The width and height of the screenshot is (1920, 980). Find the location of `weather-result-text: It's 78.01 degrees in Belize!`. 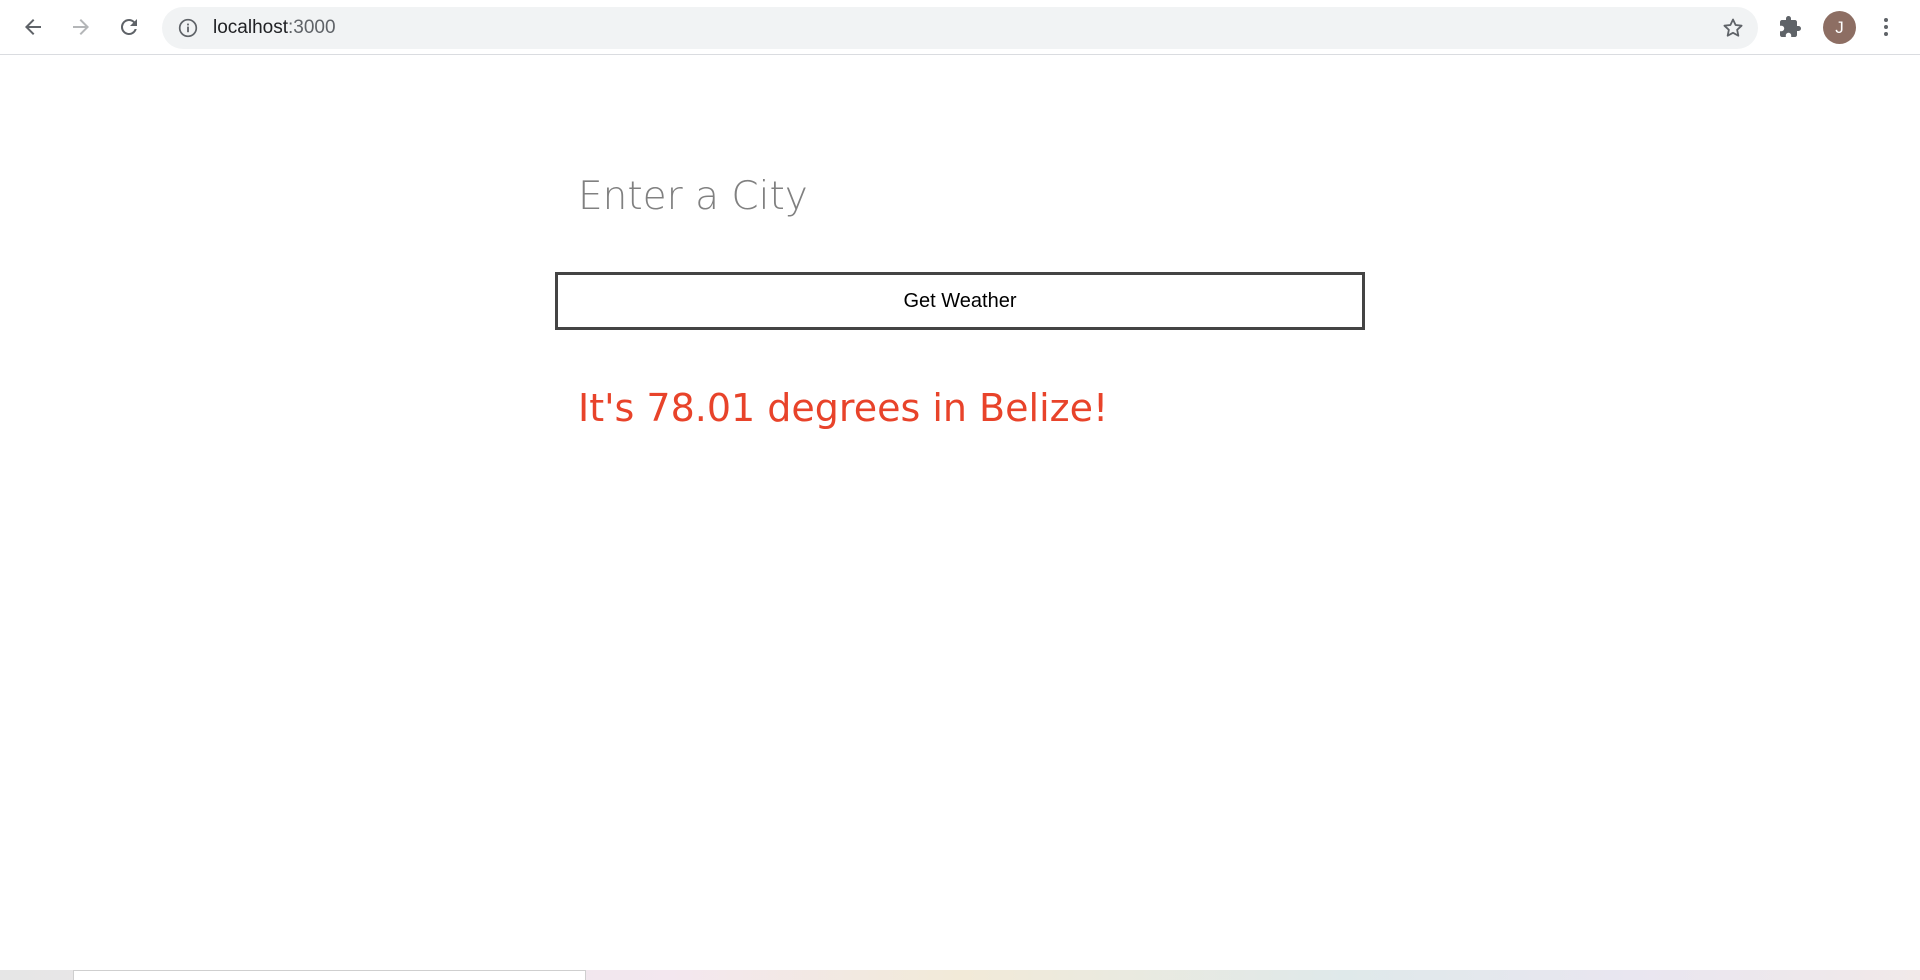

weather-result-text: It's 78.01 degrees in Belize! is located at coordinates (843, 408).